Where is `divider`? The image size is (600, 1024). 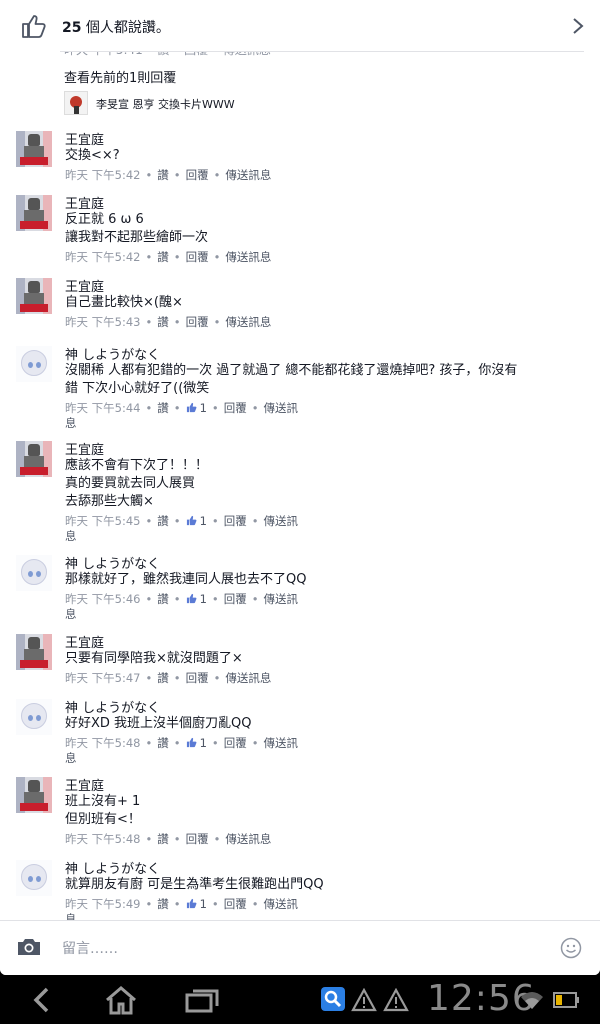 divider is located at coordinates (322, 51).